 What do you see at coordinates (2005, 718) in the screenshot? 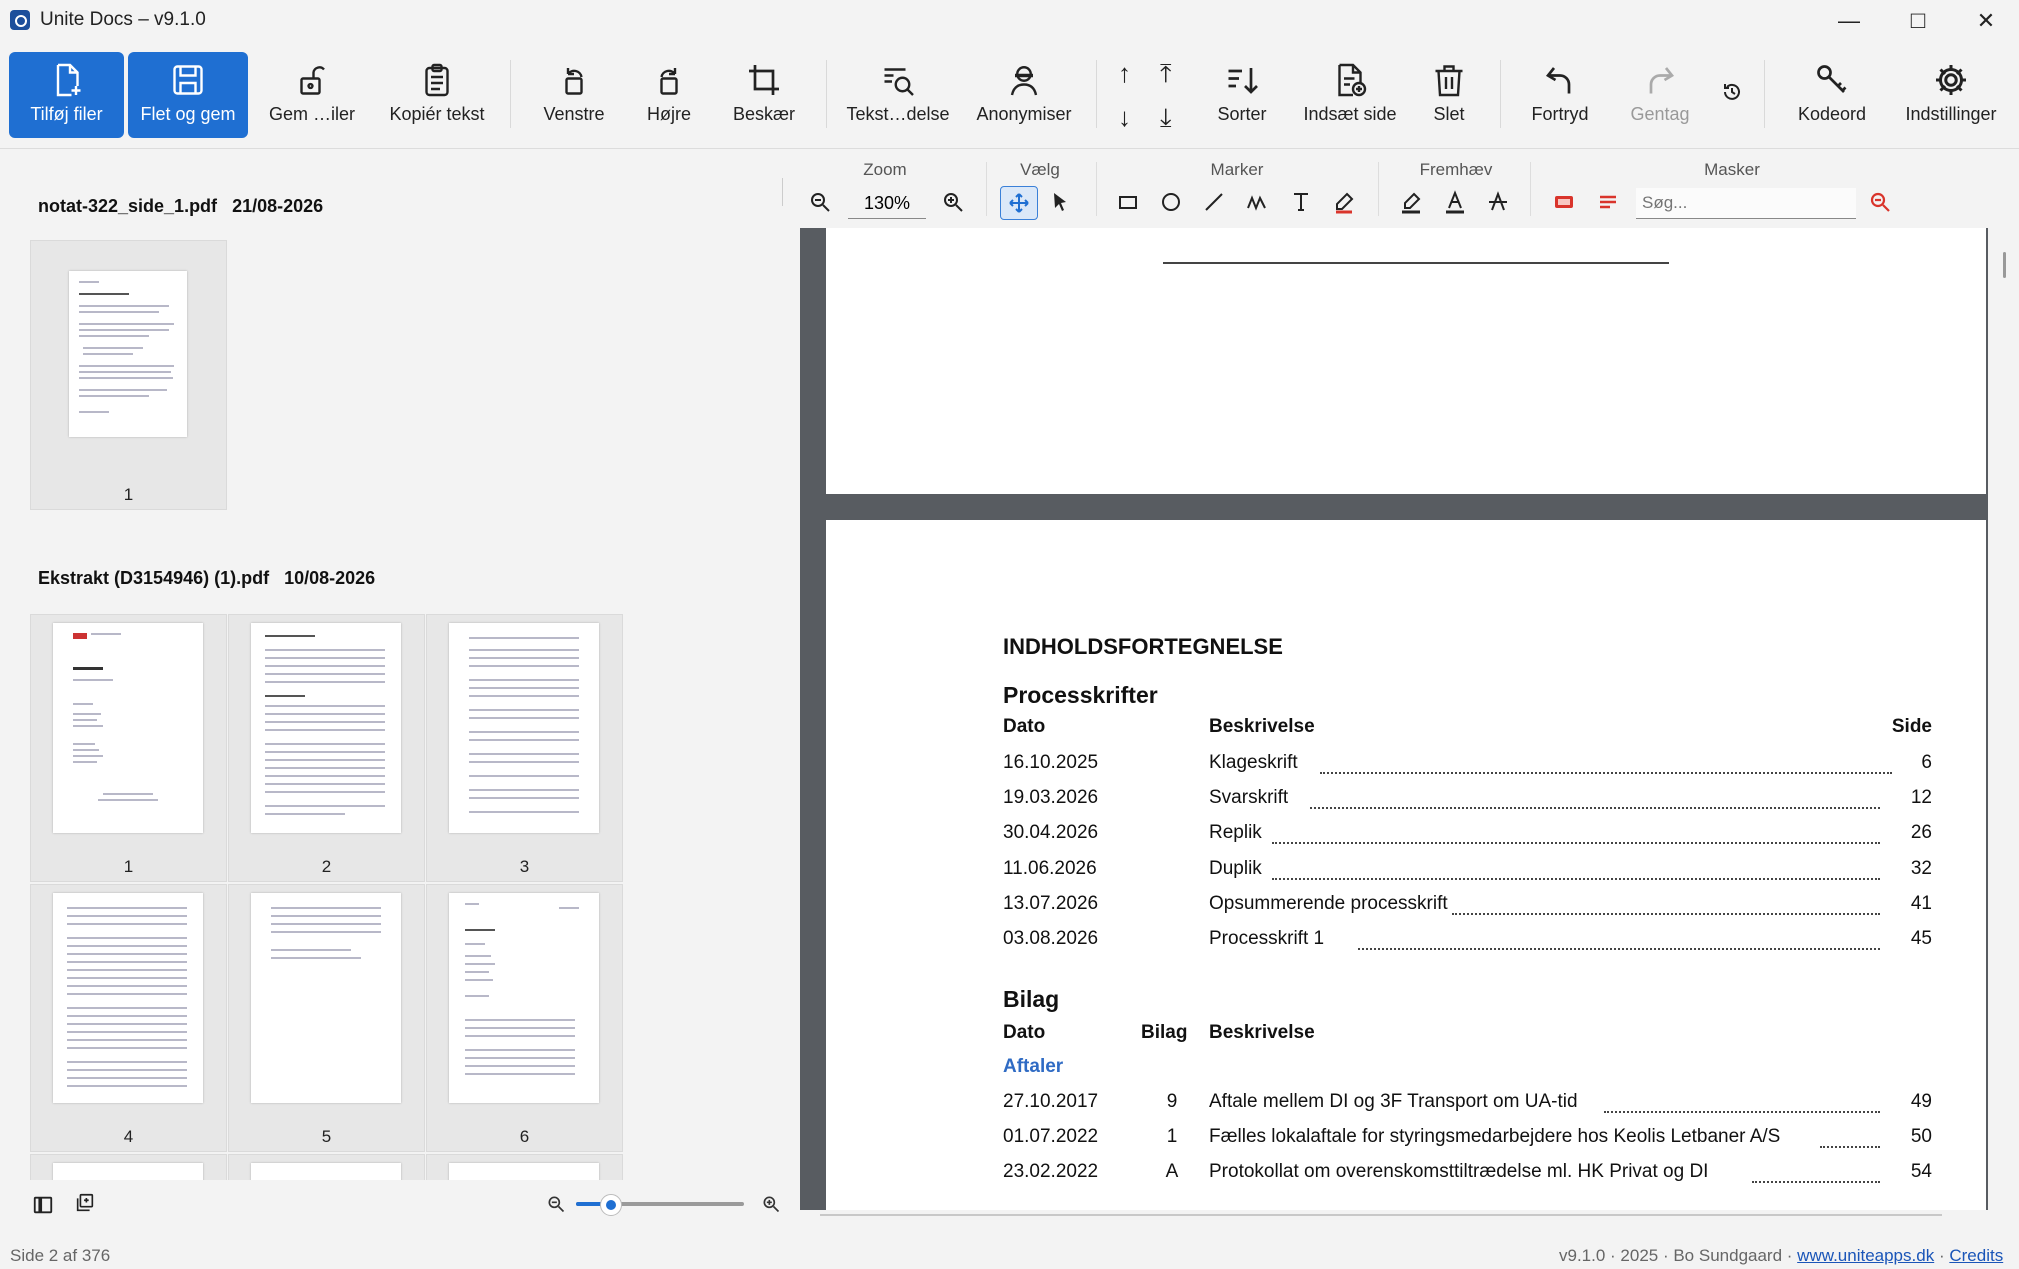
I see `vertical-scrollbar` at bounding box center [2005, 718].